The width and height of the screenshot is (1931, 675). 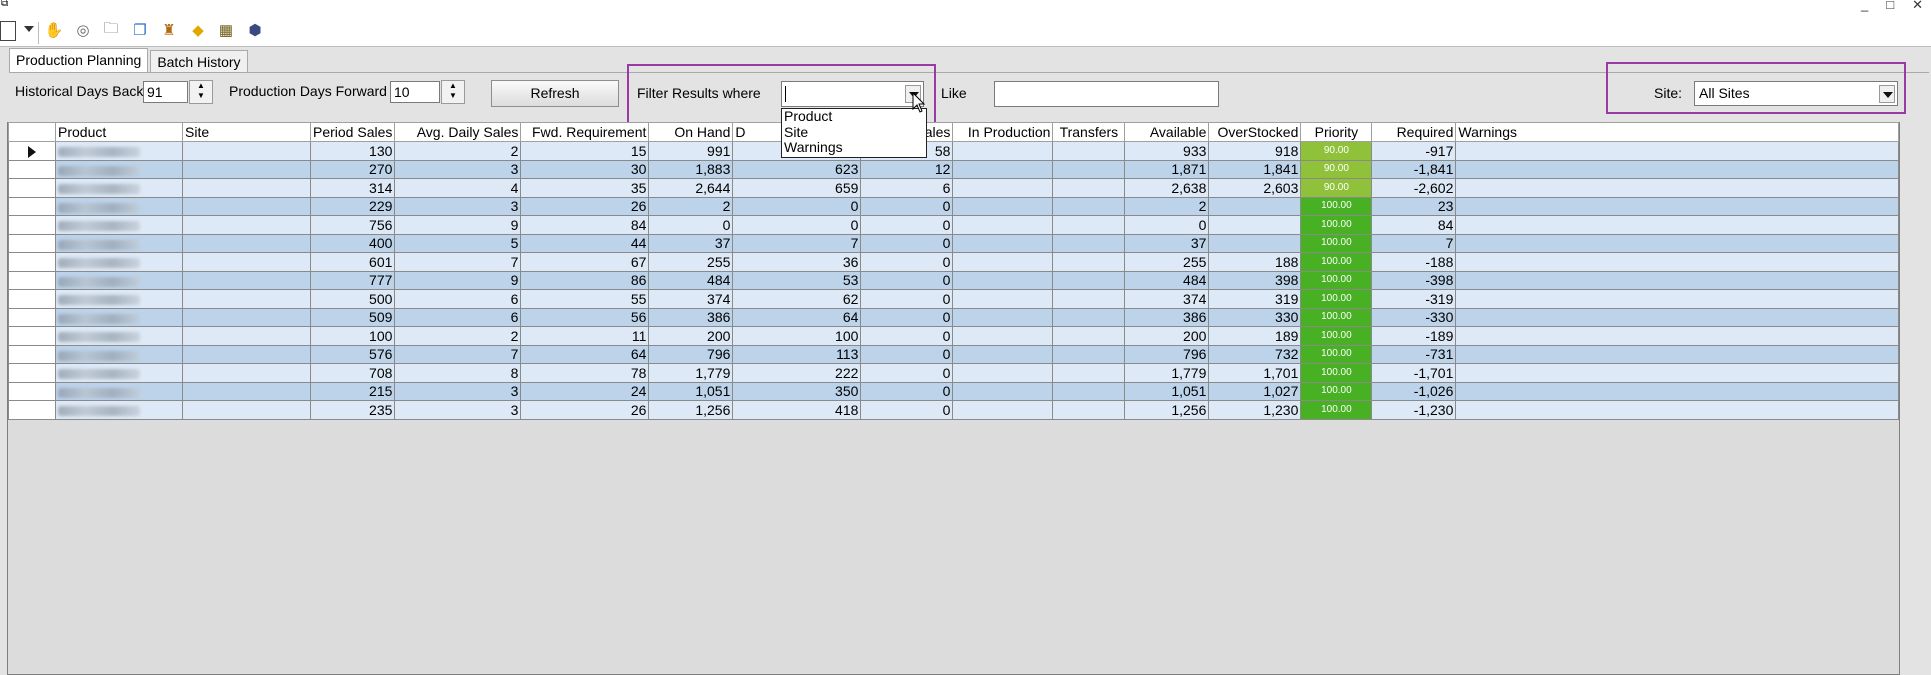 I want to click on cell-period-sales: 777, so click(x=352, y=280).